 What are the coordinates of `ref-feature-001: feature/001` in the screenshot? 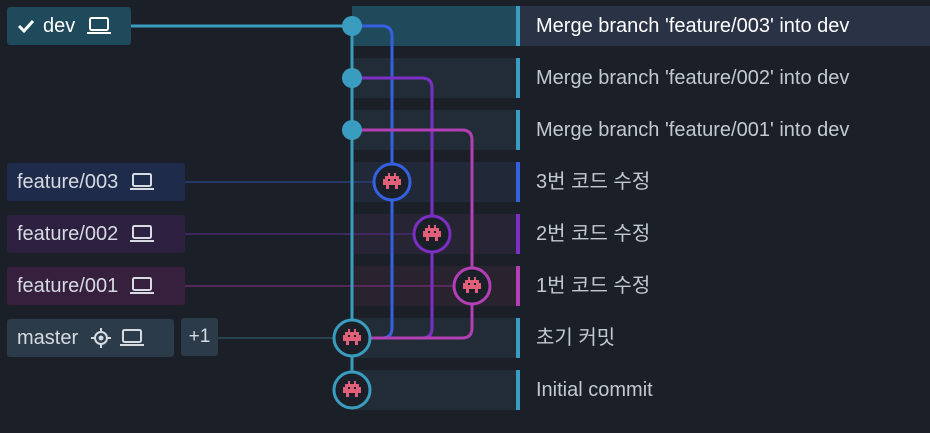 It's located at (96, 286).